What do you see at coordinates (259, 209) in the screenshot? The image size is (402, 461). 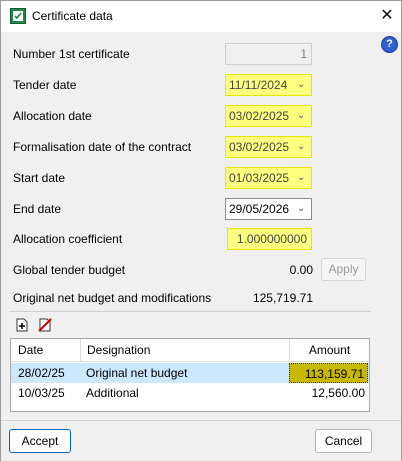 I see `end-date-value: 29/05/2026` at bounding box center [259, 209].